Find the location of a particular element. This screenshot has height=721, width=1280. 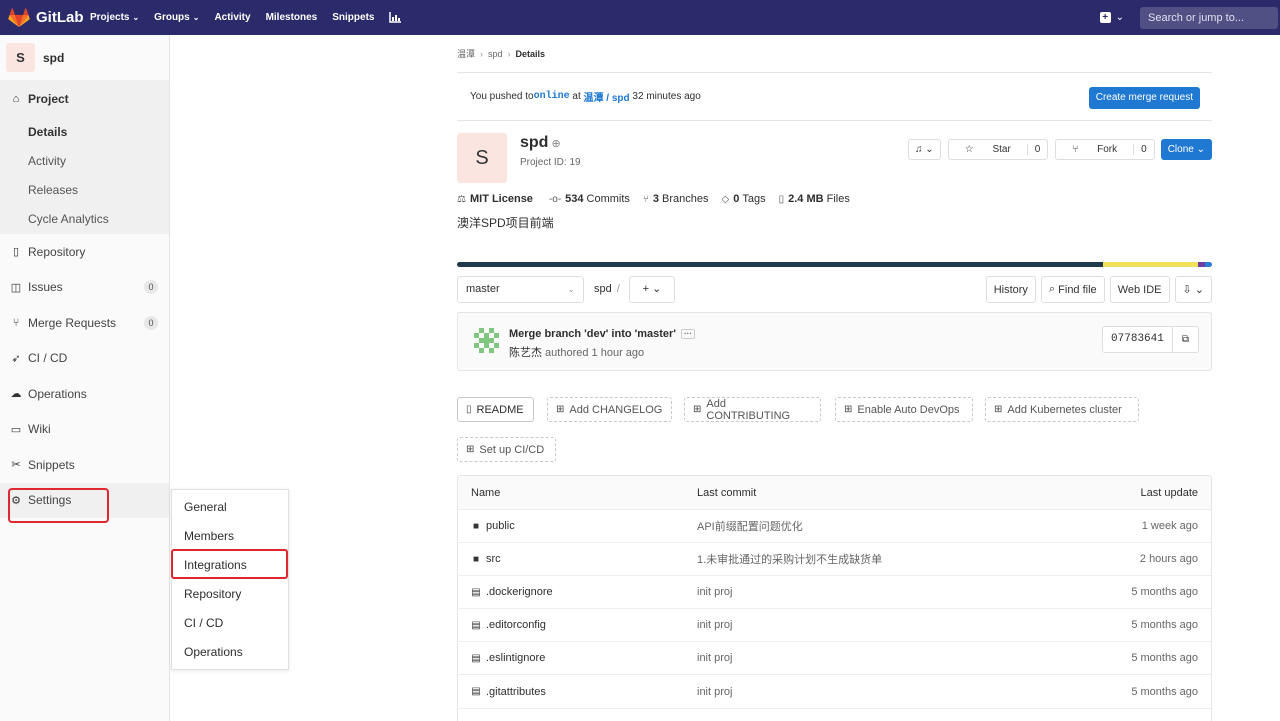

sidebar-subitem-activity: Activity is located at coordinates (84, 160).